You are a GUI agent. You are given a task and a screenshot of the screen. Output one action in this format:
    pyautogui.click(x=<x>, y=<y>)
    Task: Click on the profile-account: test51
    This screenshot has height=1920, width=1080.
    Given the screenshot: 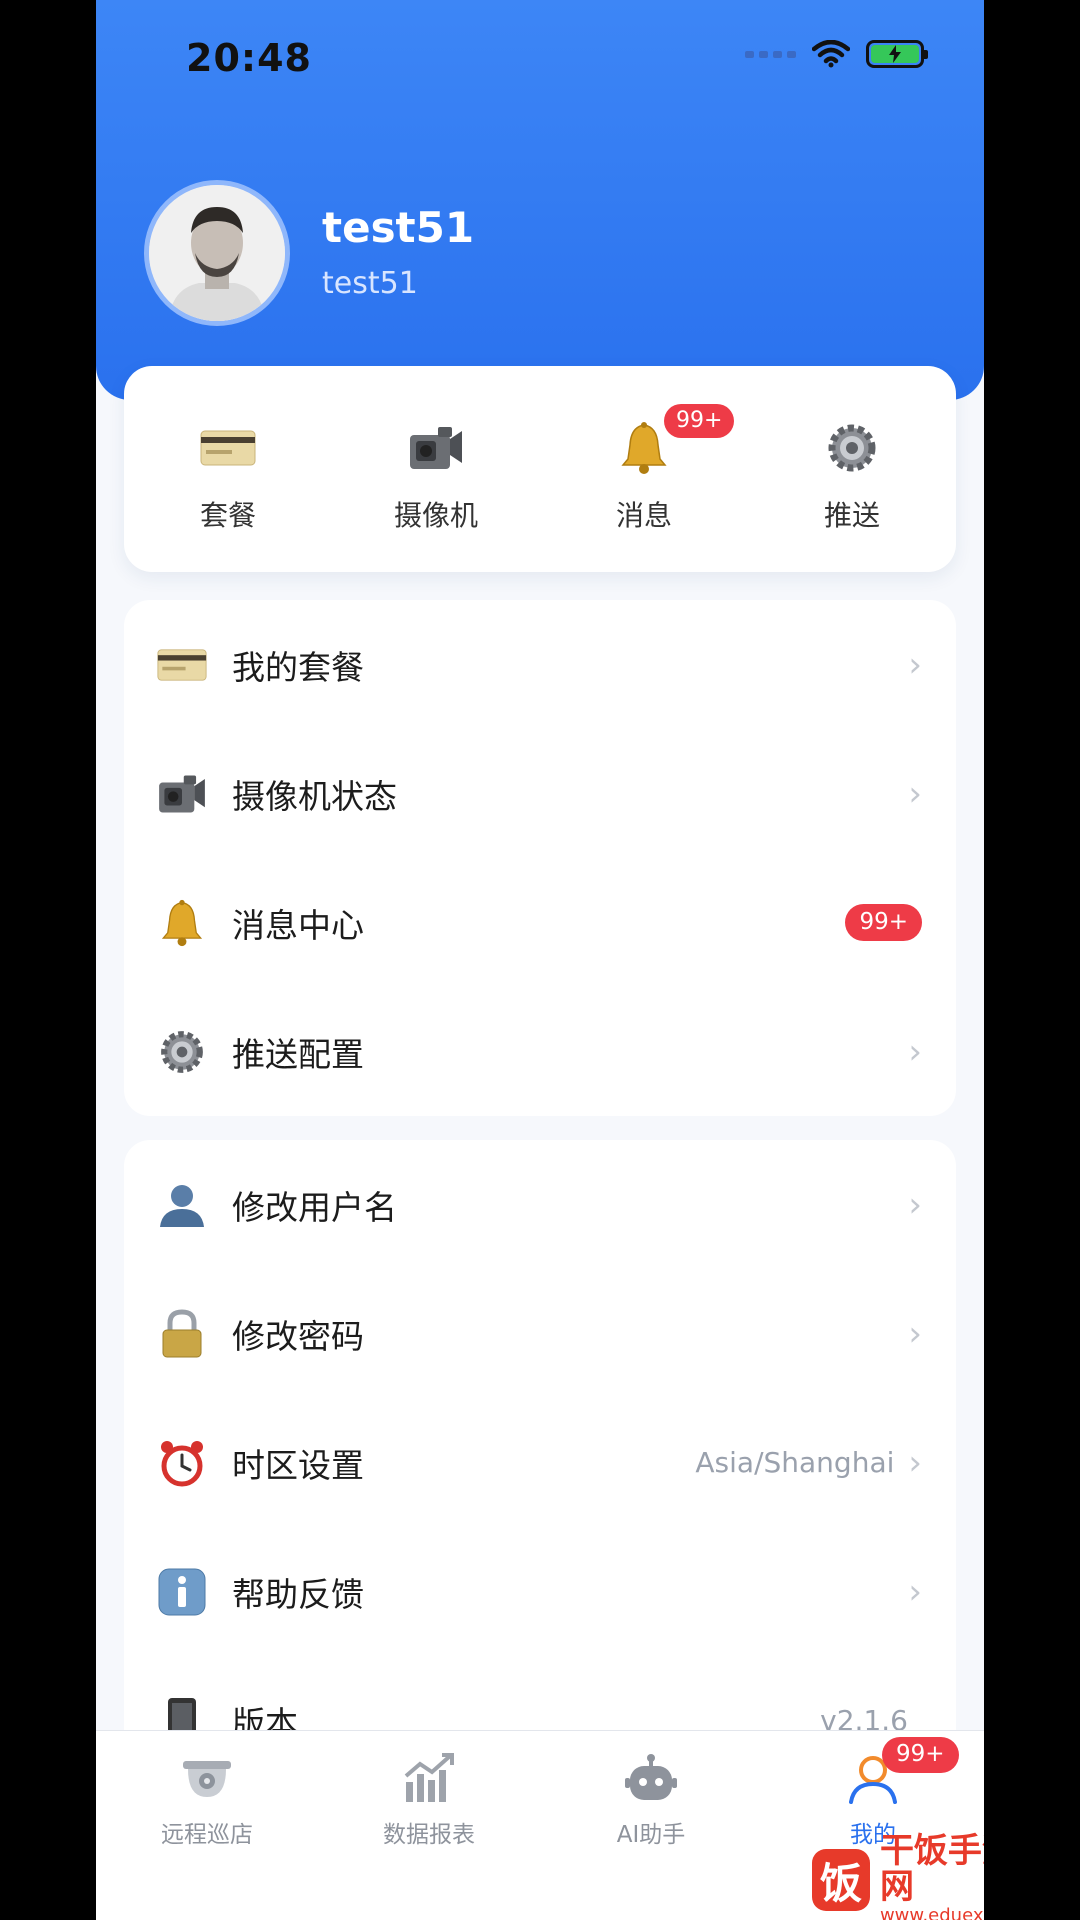 What is the action you would take?
    pyautogui.click(x=370, y=283)
    